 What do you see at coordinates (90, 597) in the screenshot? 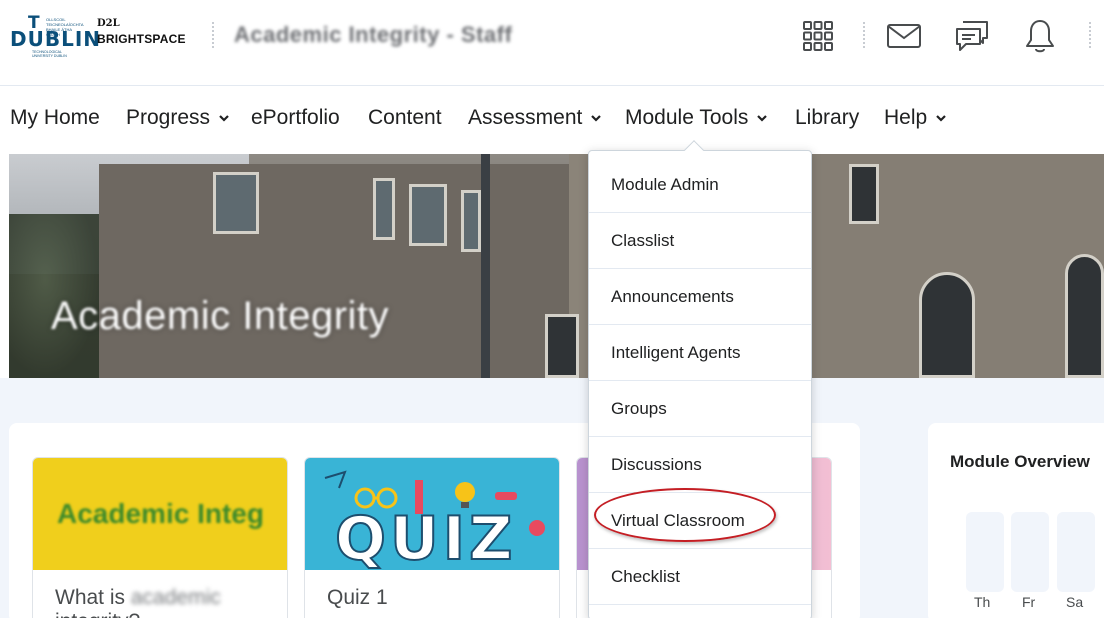
I see `card-title-prefix: What is` at bounding box center [90, 597].